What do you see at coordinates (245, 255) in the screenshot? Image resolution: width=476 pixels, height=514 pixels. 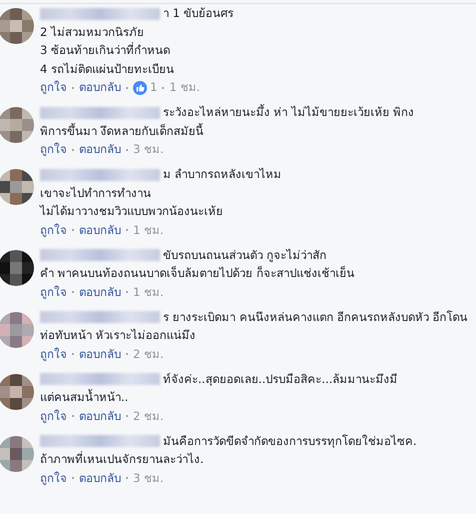 I see `comment-text: ขับรถบนถนนส่วนตัว กูจะไม่ว่าสัก` at bounding box center [245, 255].